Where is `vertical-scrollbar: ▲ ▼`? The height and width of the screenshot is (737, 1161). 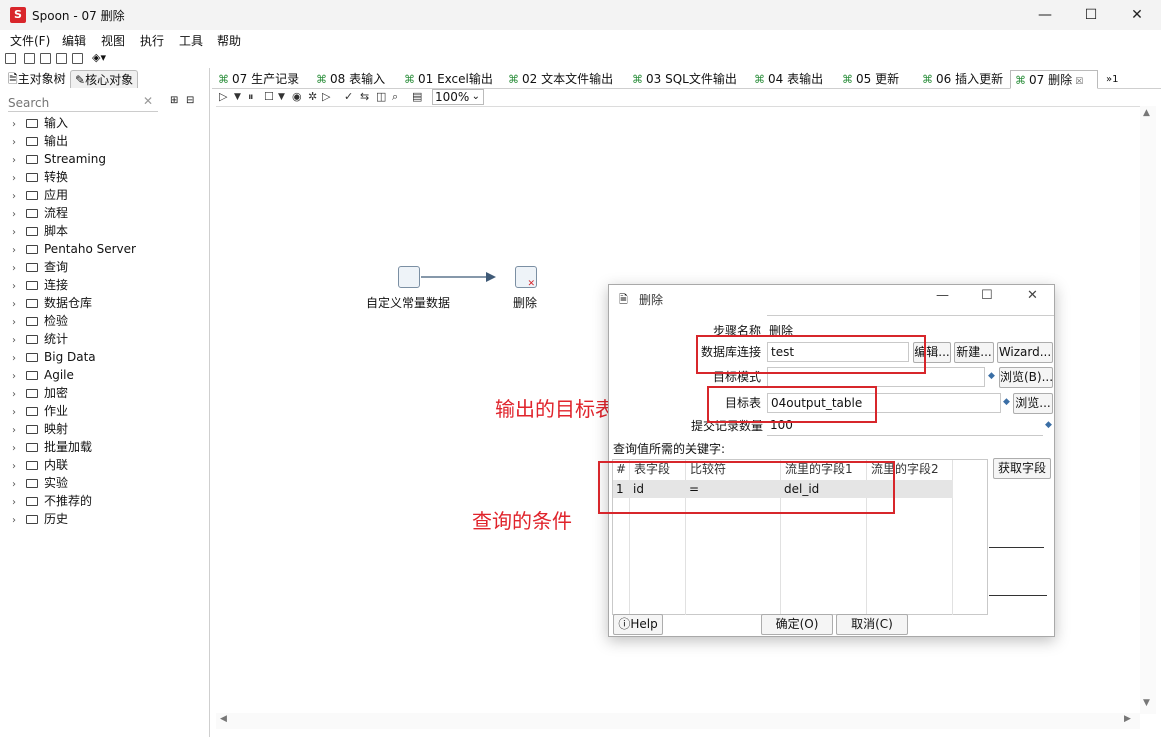 vertical-scrollbar: ▲ ▼ is located at coordinates (1148, 410).